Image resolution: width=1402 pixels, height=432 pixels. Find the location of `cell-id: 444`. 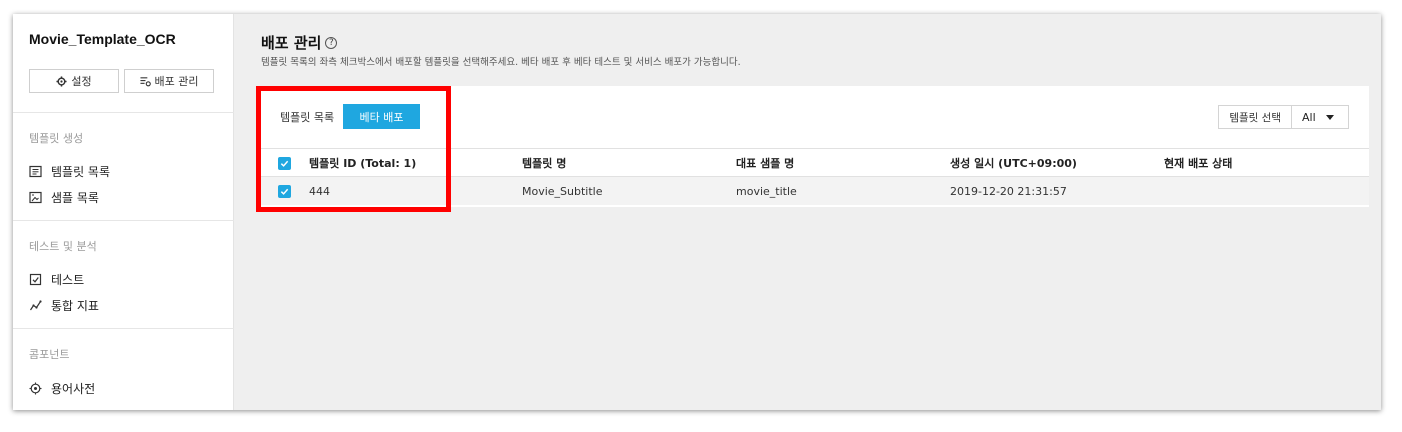

cell-id: 444 is located at coordinates (319, 191).